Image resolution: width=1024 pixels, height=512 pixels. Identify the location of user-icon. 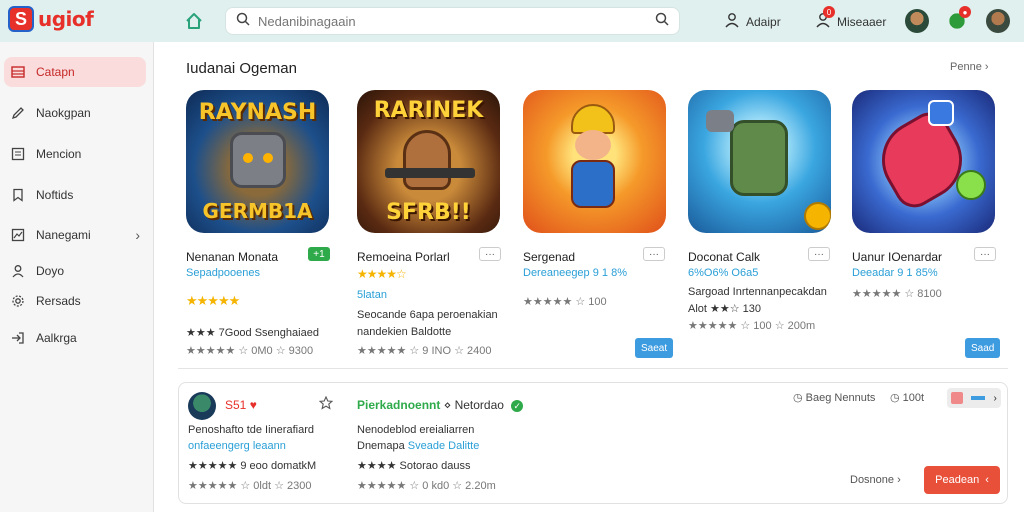
(18, 271).